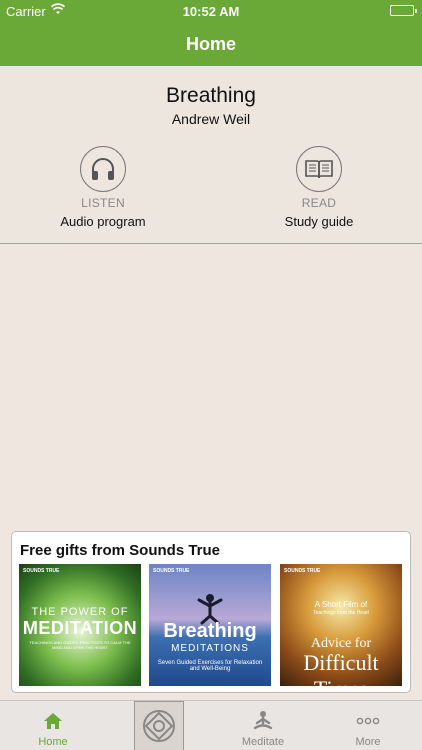 This screenshot has height=750, width=422. Describe the element at coordinates (319, 203) in the screenshot. I see `read-caption: READ` at that location.